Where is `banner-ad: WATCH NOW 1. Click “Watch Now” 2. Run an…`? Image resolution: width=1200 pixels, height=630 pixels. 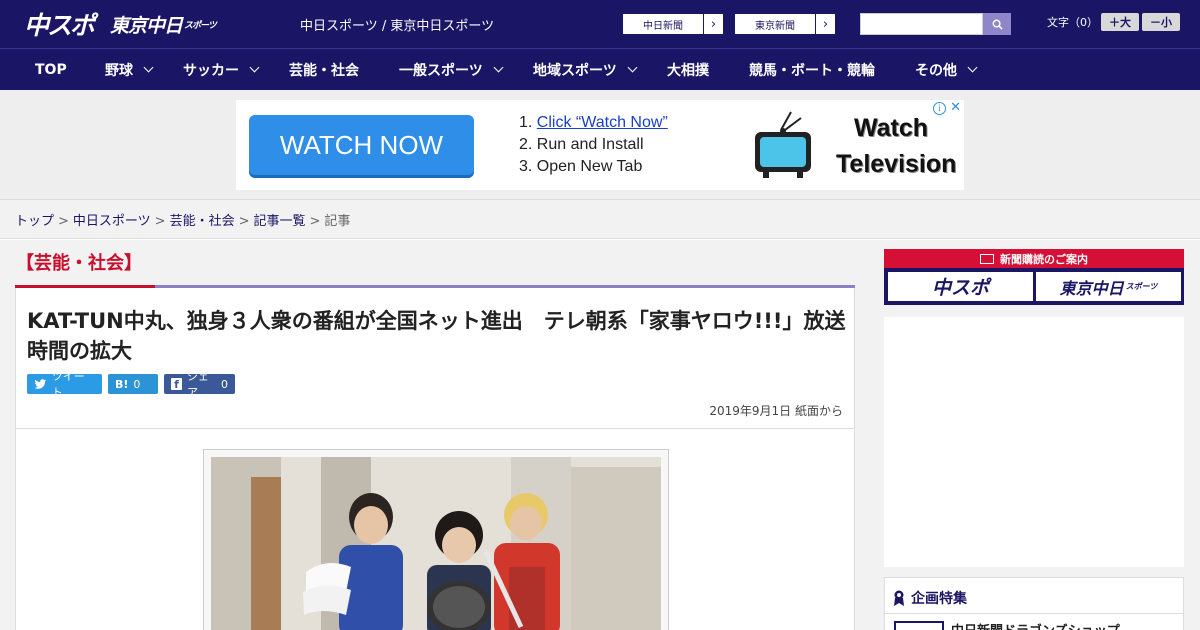
banner-ad: WATCH NOW 1. Click “Watch Now” 2. Run an… is located at coordinates (600, 145).